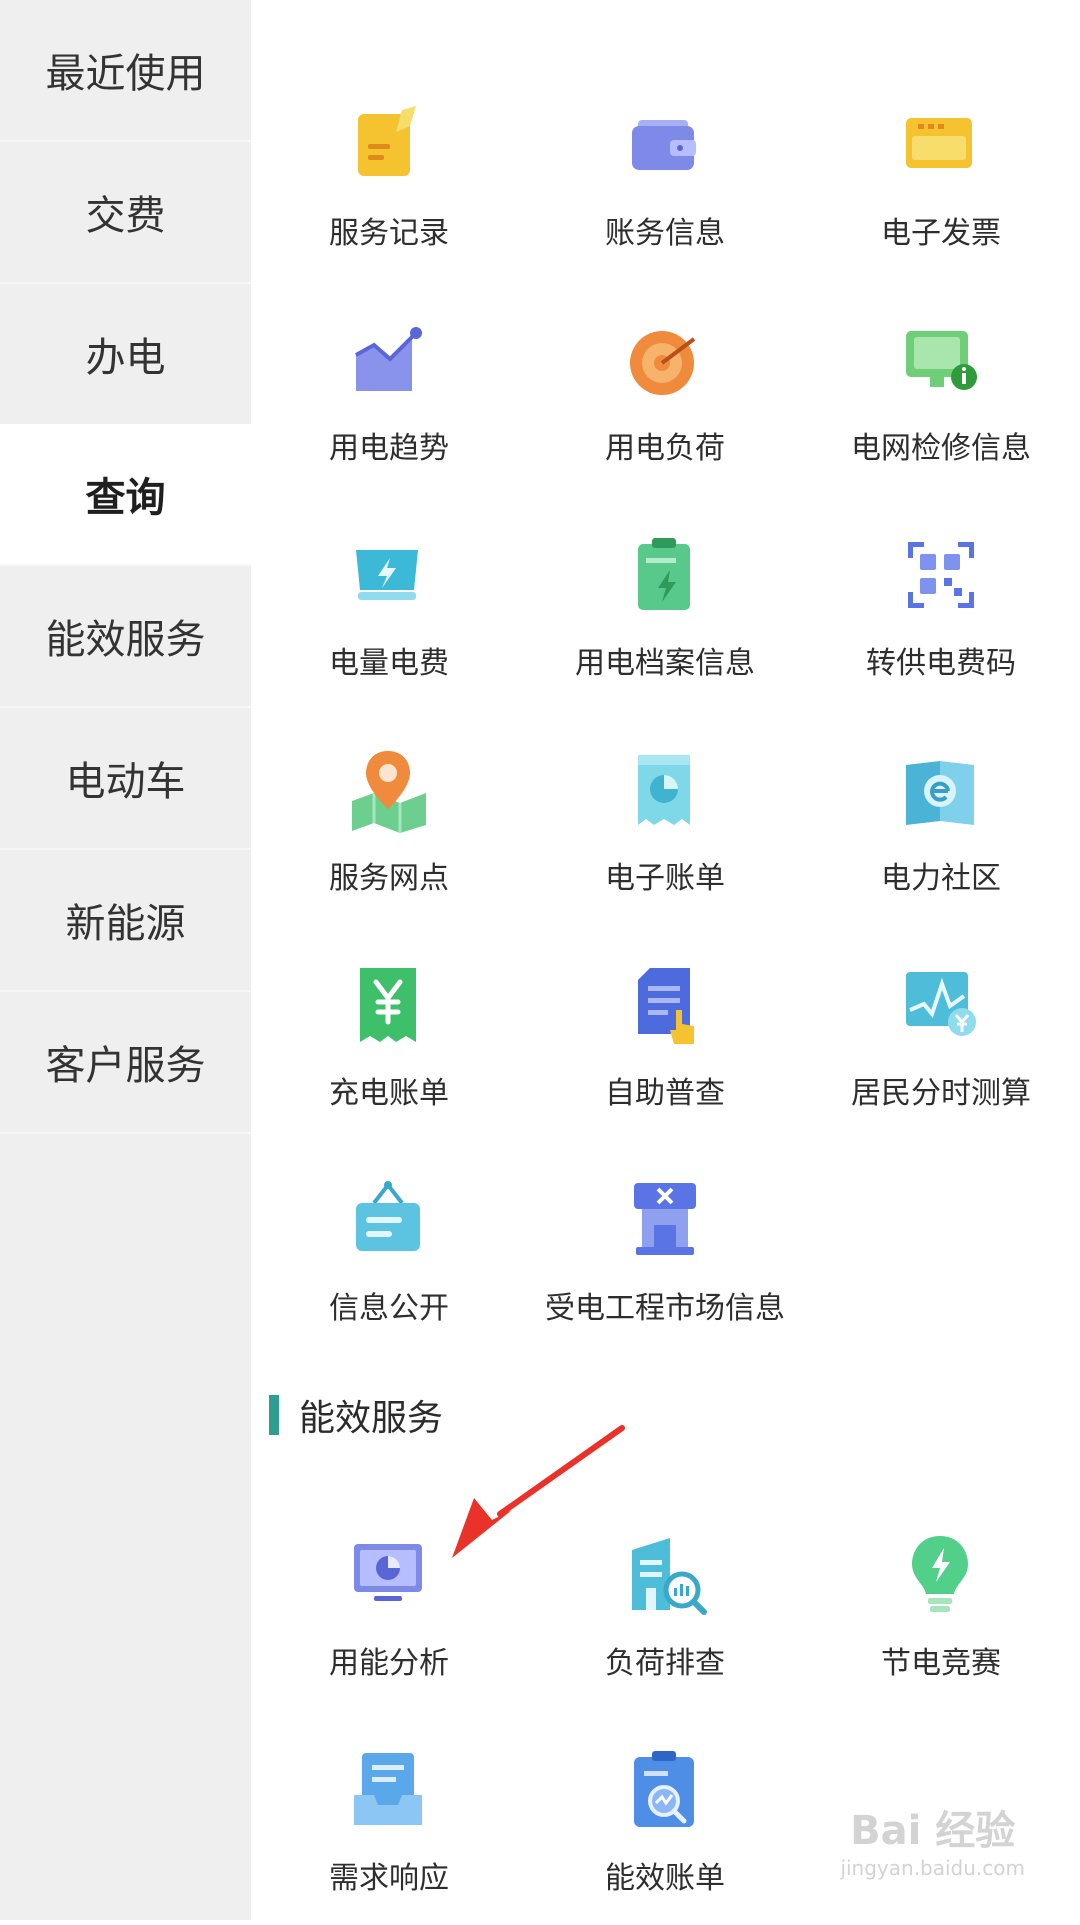 Image resolution: width=1080 pixels, height=1925 pixels. Describe the element at coordinates (538, 1491) in the screenshot. I see `annotation-arrow` at that location.